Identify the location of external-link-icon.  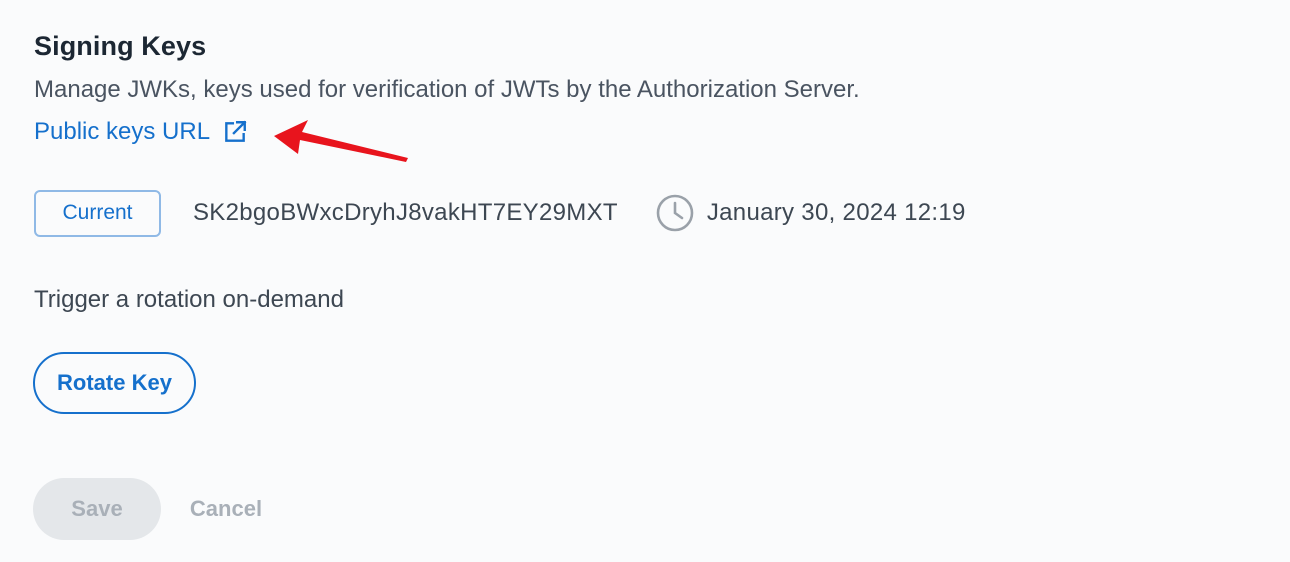
(235, 132).